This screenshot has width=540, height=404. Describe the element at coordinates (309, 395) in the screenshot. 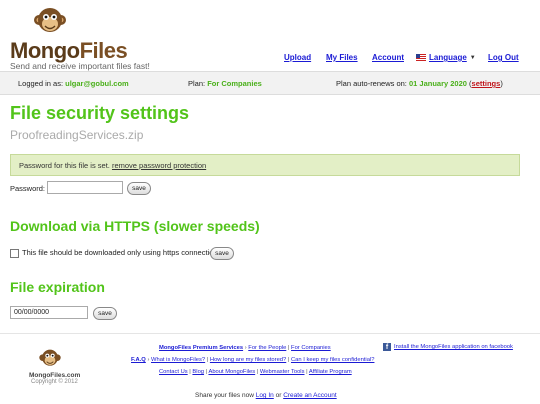

I see `create-account-link: Create an Account` at that location.